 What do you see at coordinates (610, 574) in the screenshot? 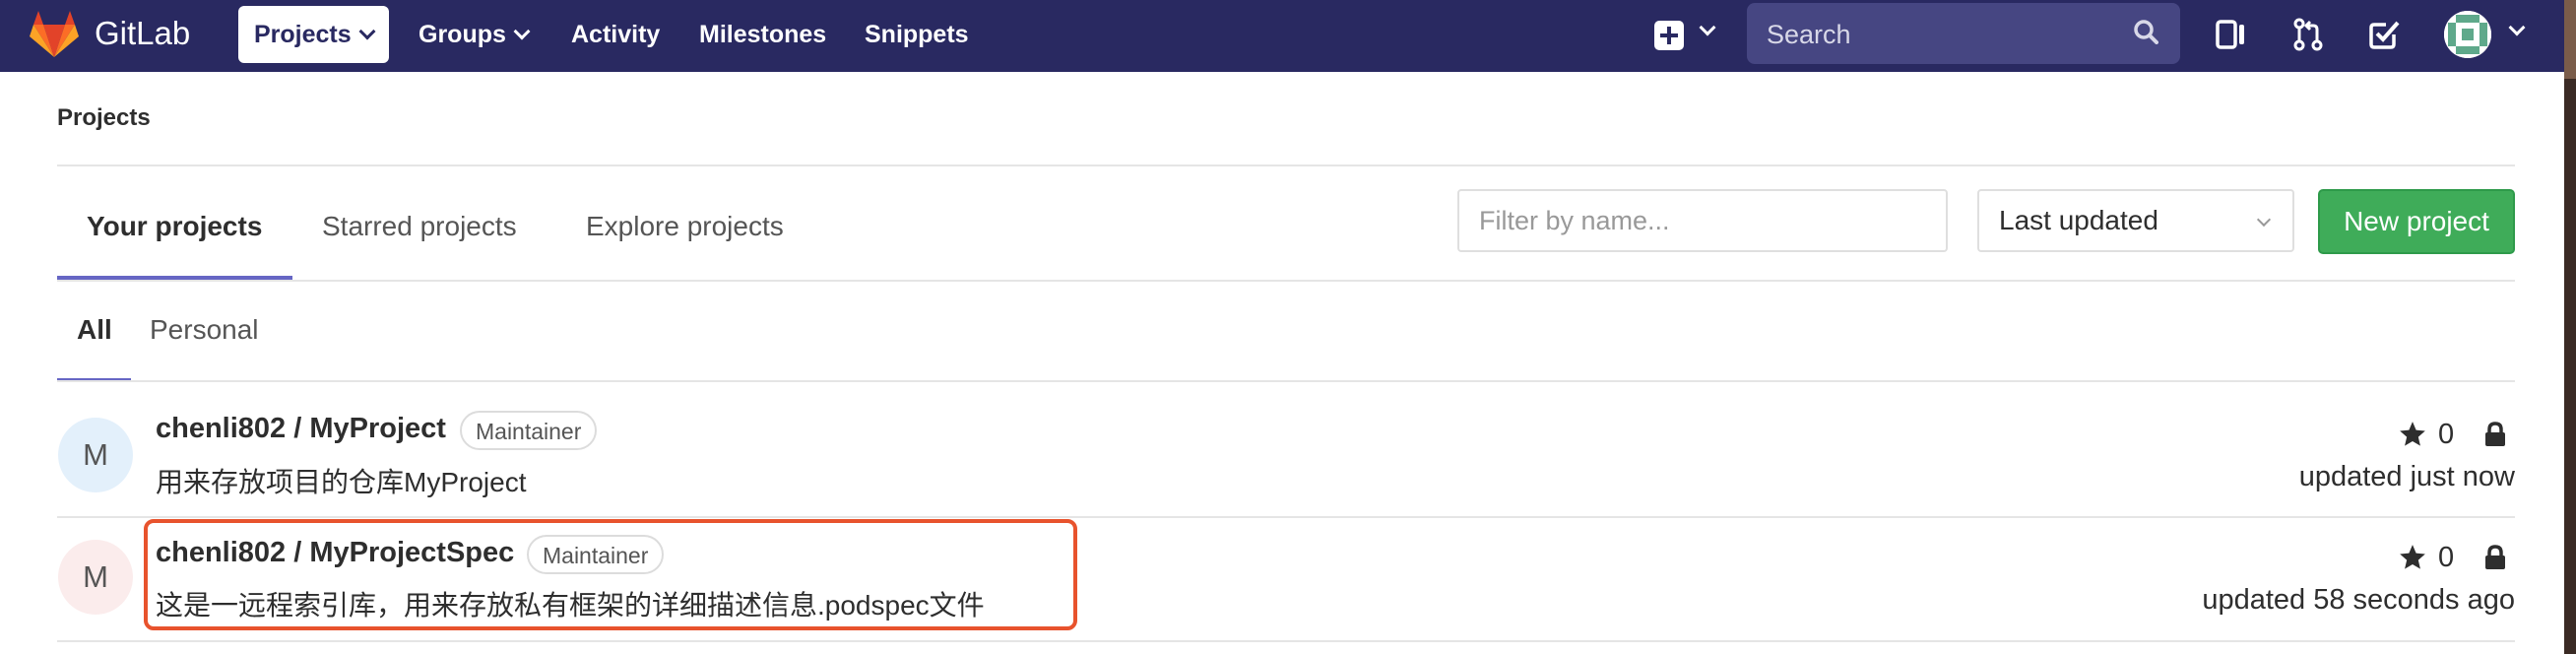
I see `highlight-annotation-box` at bounding box center [610, 574].